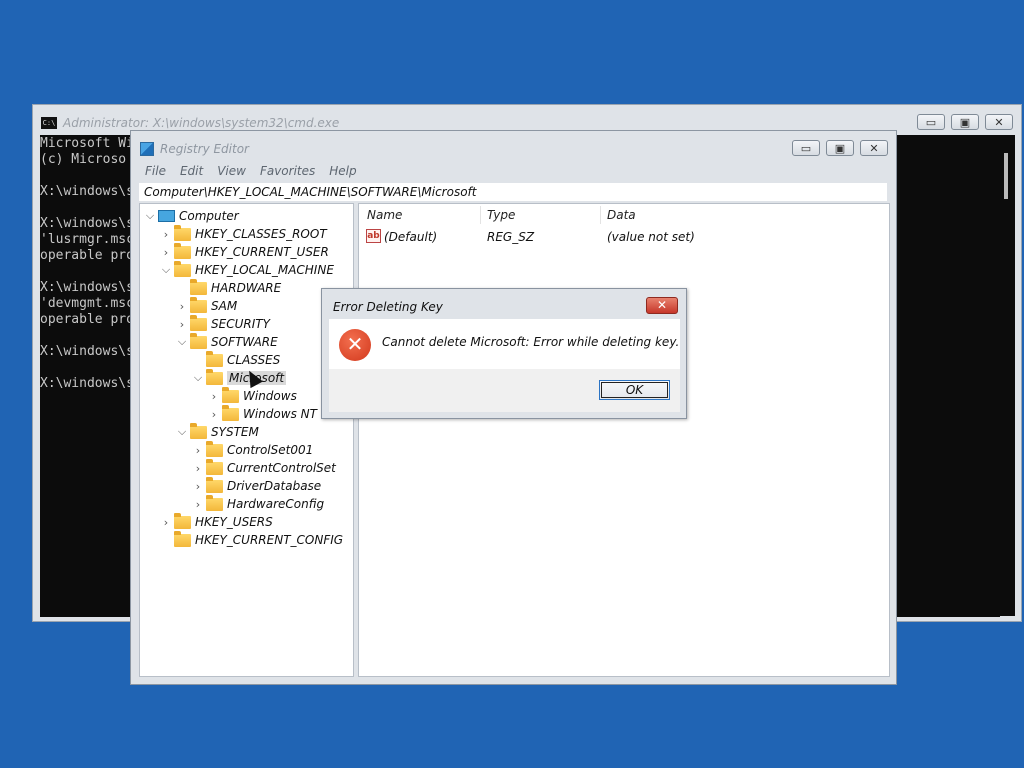 The height and width of the screenshot is (768, 1024). Describe the element at coordinates (931, 122) in the screenshot. I see `cmd-minimize-button: ▭` at that location.